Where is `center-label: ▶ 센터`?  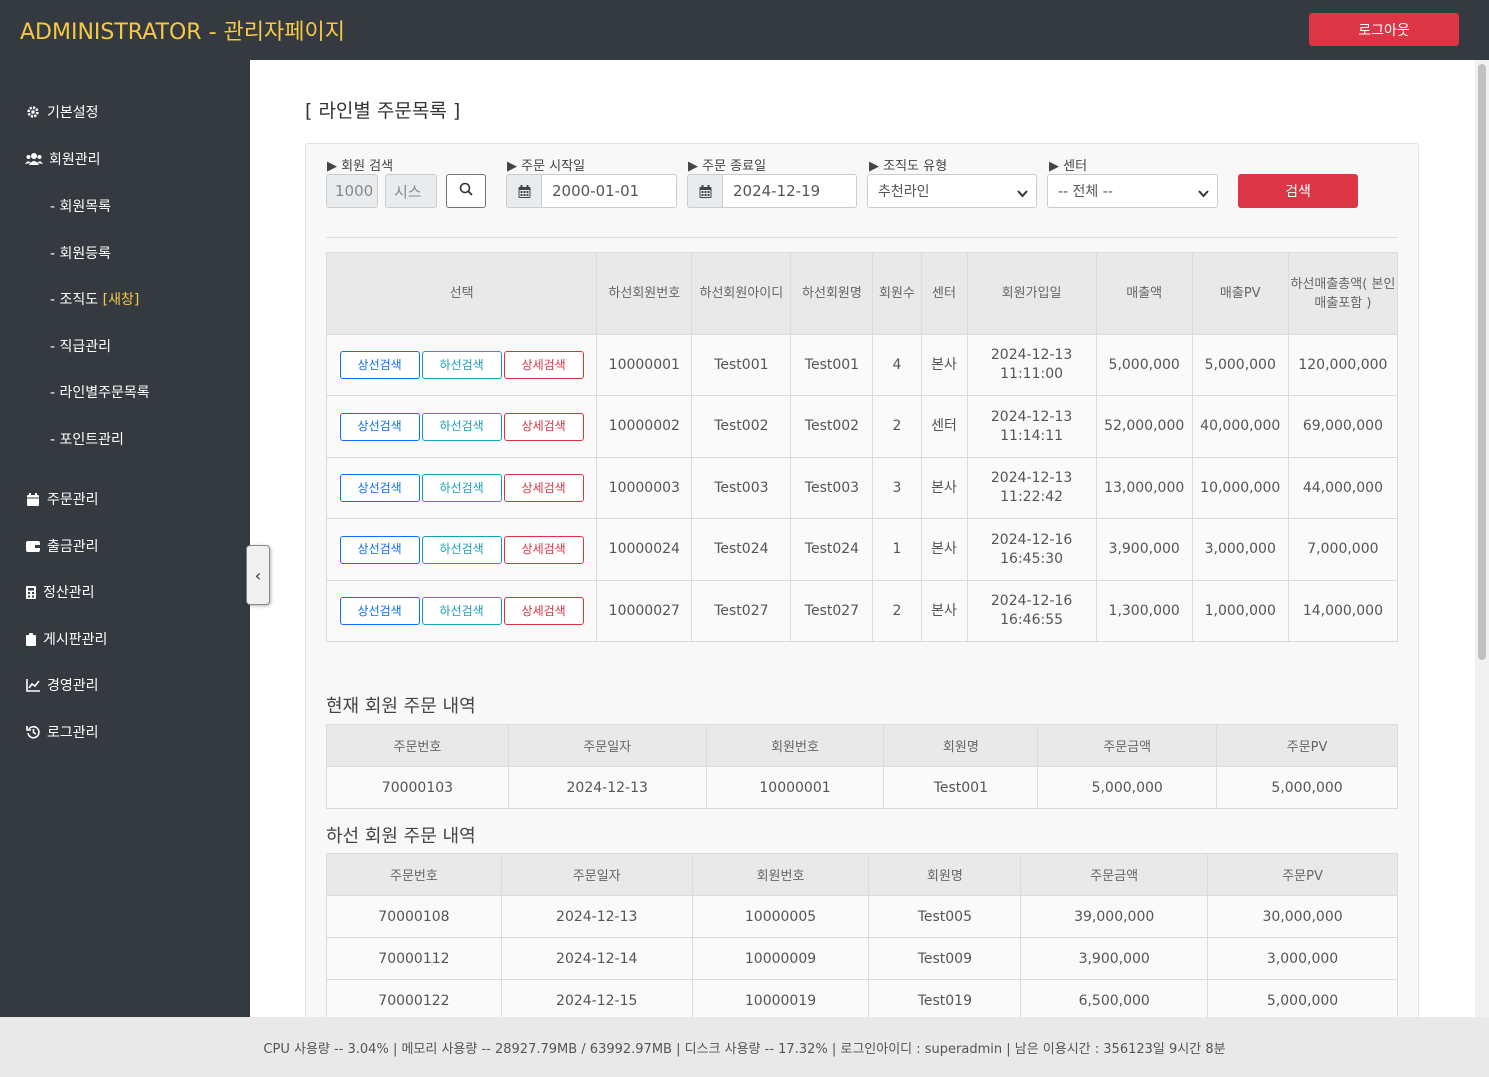 center-label: ▶ 센터 is located at coordinates (1068, 166).